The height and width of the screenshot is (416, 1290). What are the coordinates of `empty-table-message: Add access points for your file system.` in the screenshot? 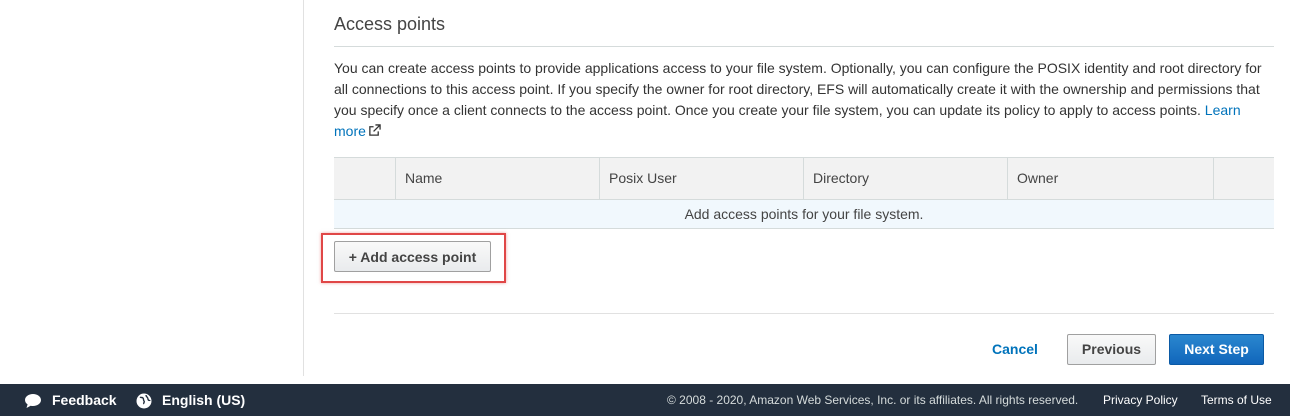 It's located at (804, 214).